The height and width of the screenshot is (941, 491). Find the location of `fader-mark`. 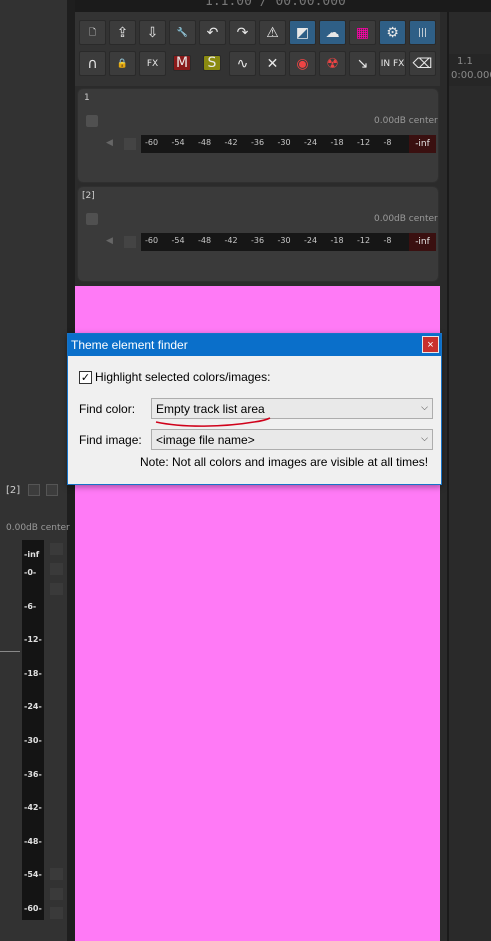

fader-mark is located at coordinates (10, 651).